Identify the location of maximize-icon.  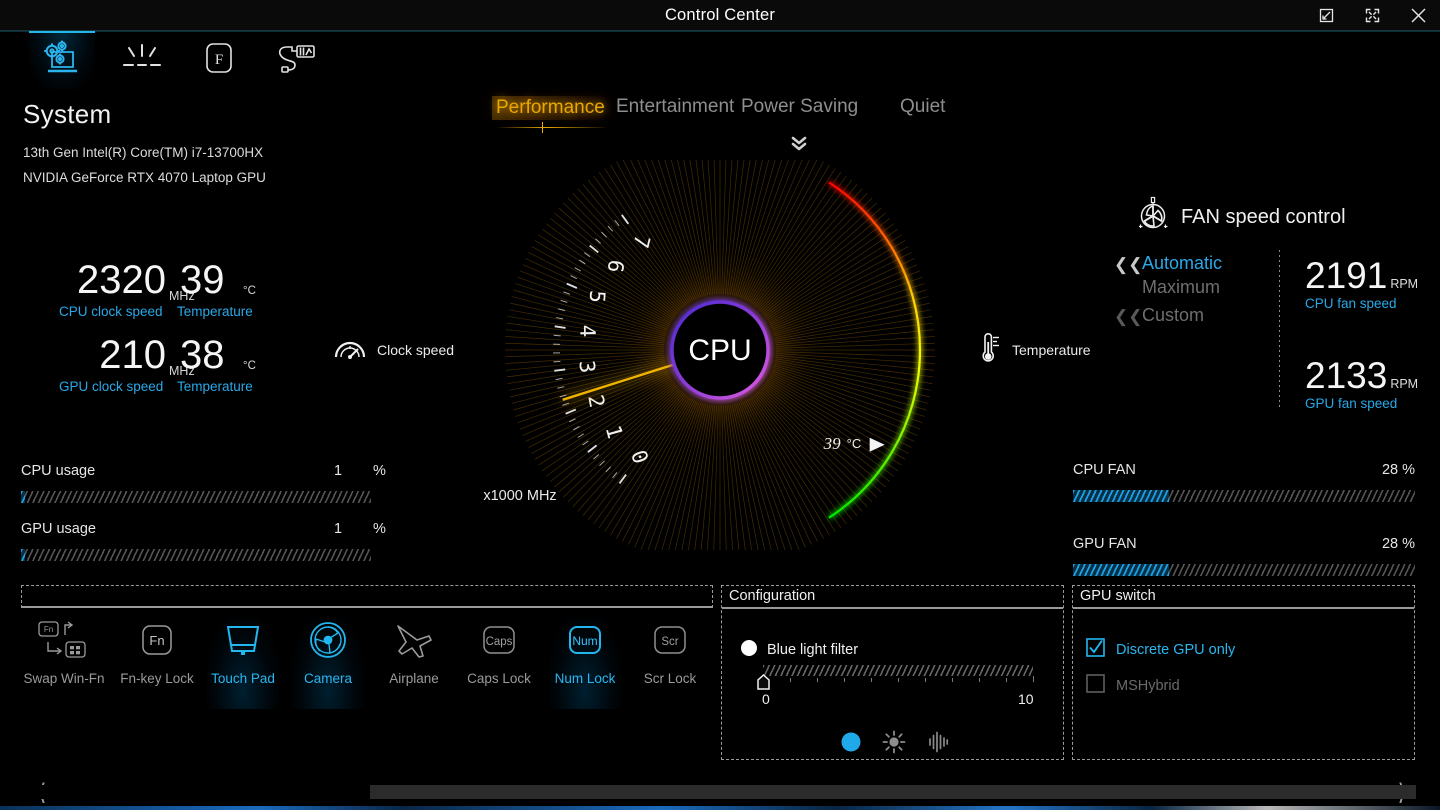
(1372, 15).